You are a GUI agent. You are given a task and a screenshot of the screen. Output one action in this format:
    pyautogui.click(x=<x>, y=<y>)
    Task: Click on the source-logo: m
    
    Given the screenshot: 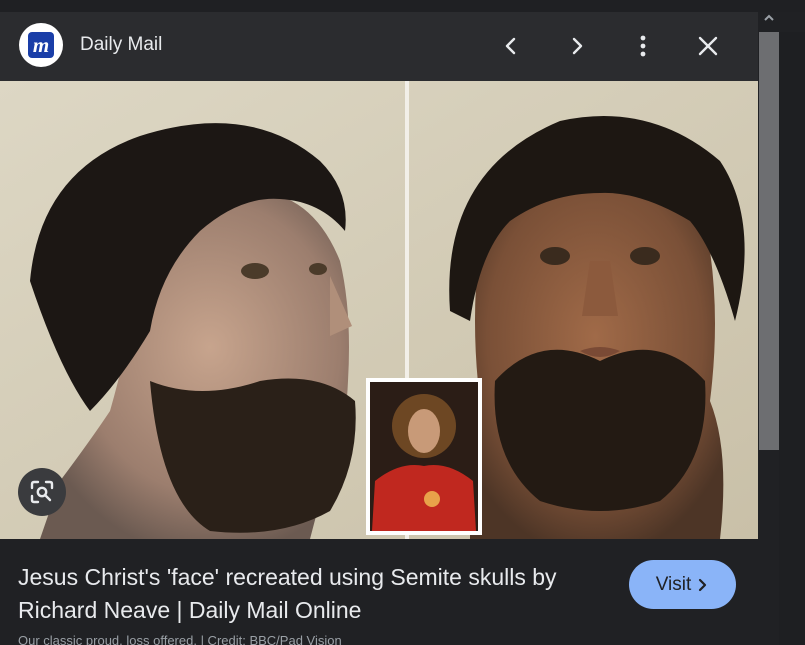 What is the action you would take?
    pyautogui.click(x=41, y=45)
    